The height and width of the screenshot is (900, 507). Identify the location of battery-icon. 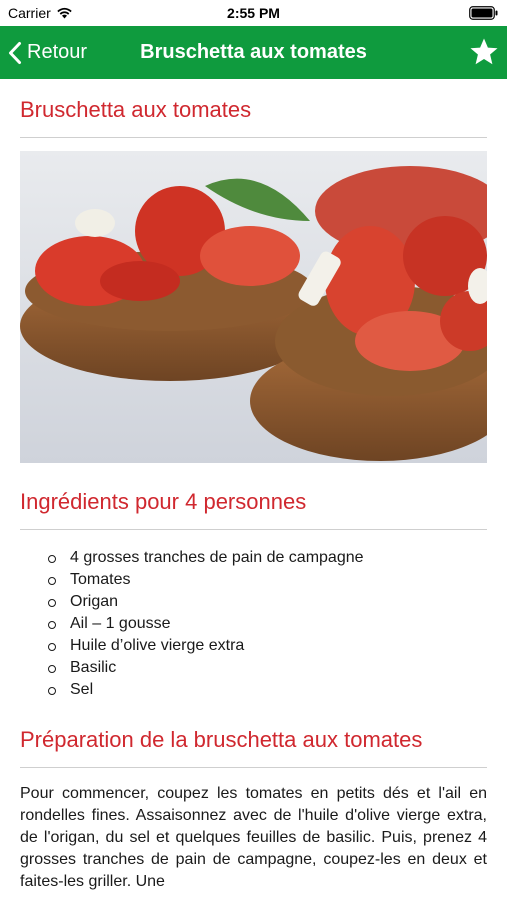
(484, 14).